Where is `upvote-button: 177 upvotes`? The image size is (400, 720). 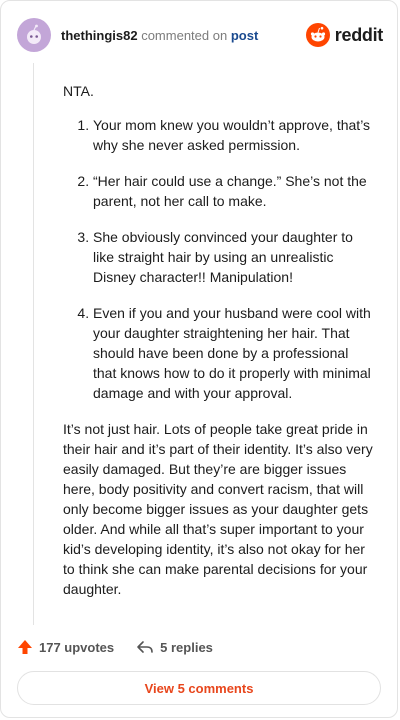 upvote-button: 177 upvotes is located at coordinates (65, 647).